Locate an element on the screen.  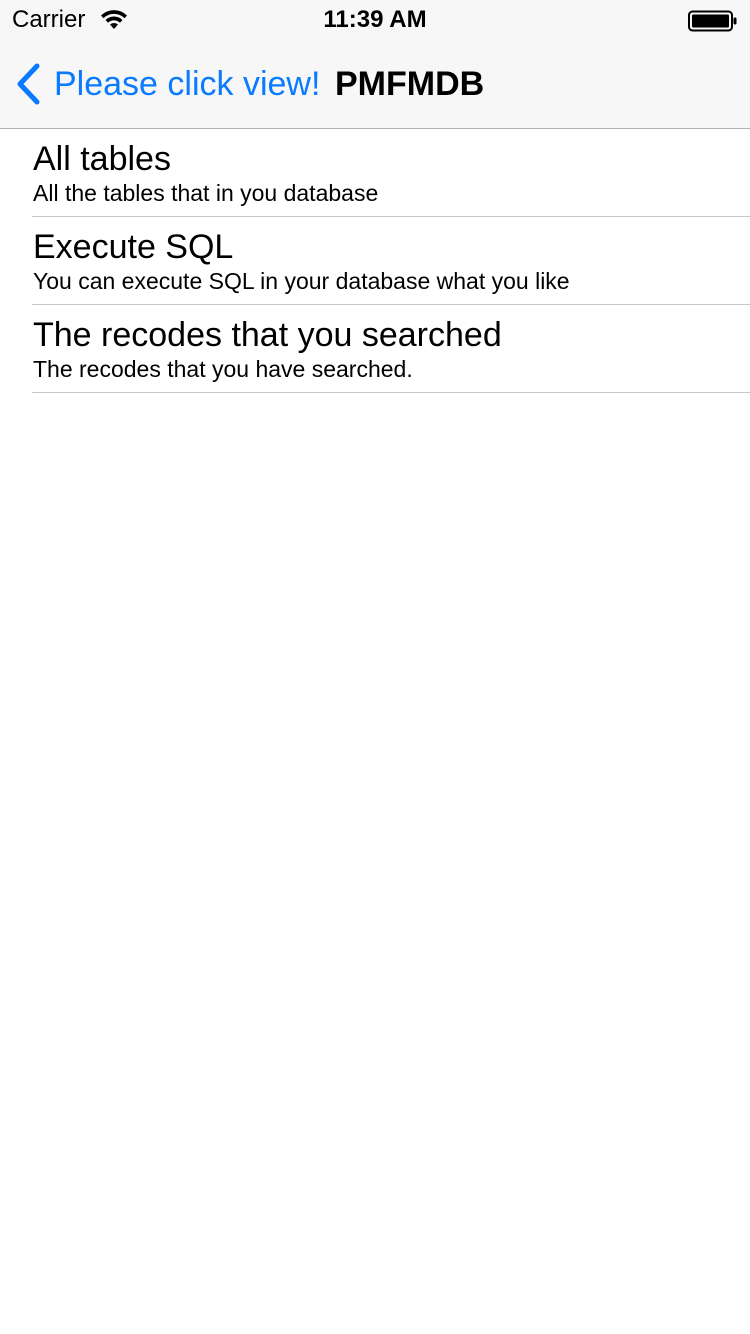
row-subtitle: The recodes that you have searched. is located at coordinates (223, 369).